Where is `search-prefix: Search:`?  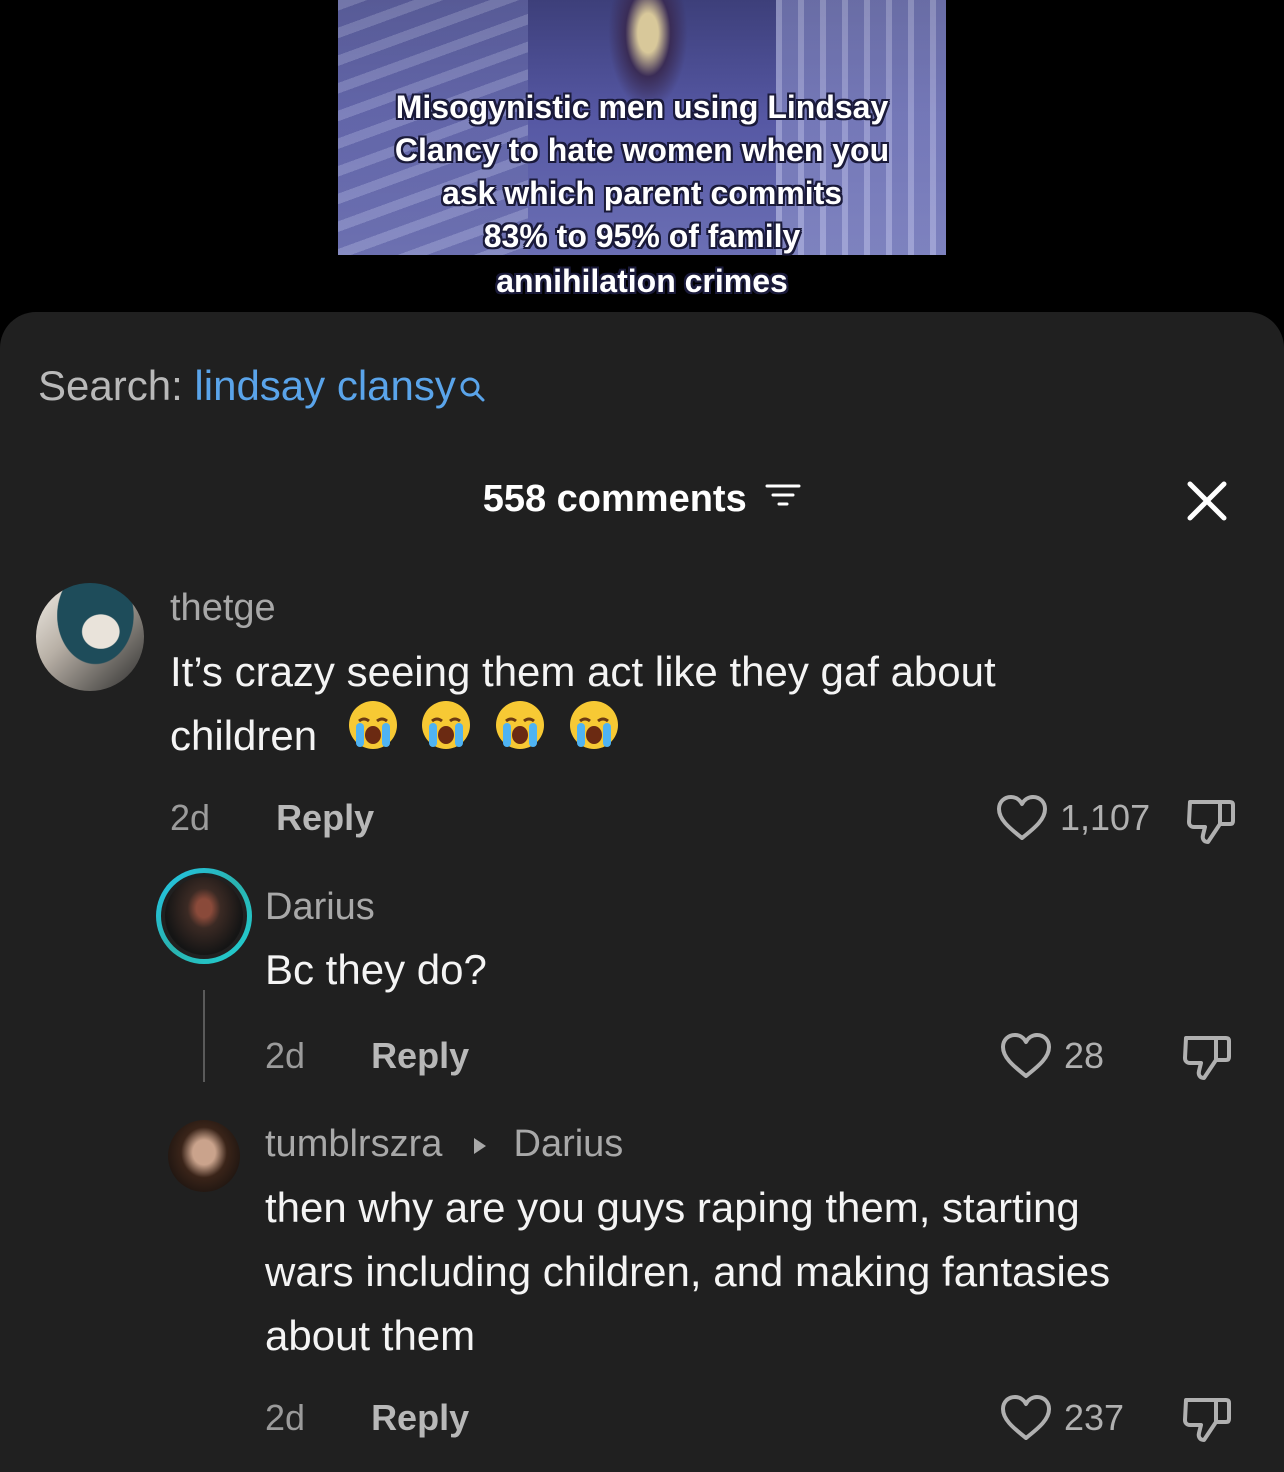 search-prefix: Search: is located at coordinates (110, 385).